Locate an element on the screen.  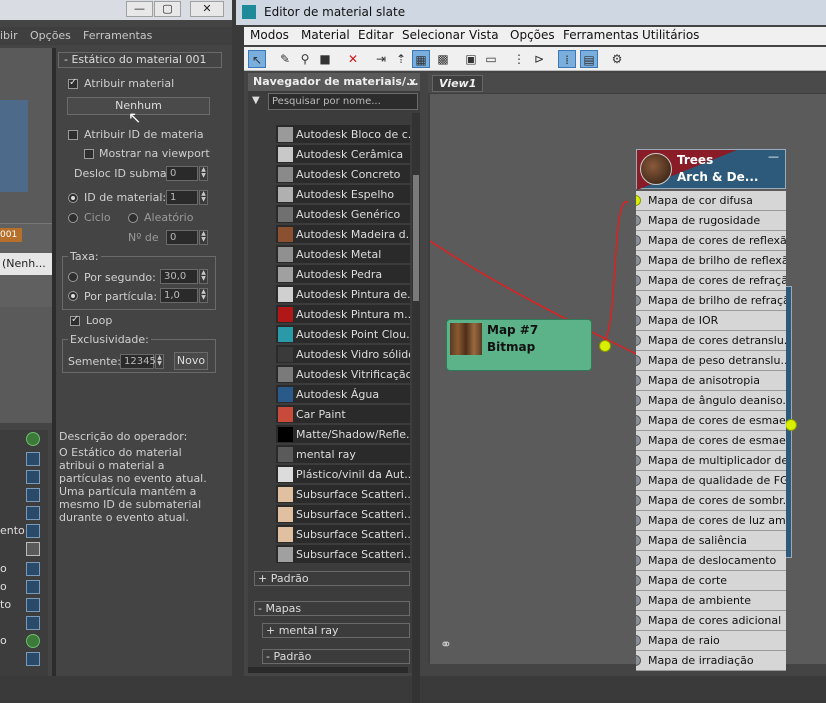
map-slot: Mapa de cores adicional is located at coordinates (711, 621).